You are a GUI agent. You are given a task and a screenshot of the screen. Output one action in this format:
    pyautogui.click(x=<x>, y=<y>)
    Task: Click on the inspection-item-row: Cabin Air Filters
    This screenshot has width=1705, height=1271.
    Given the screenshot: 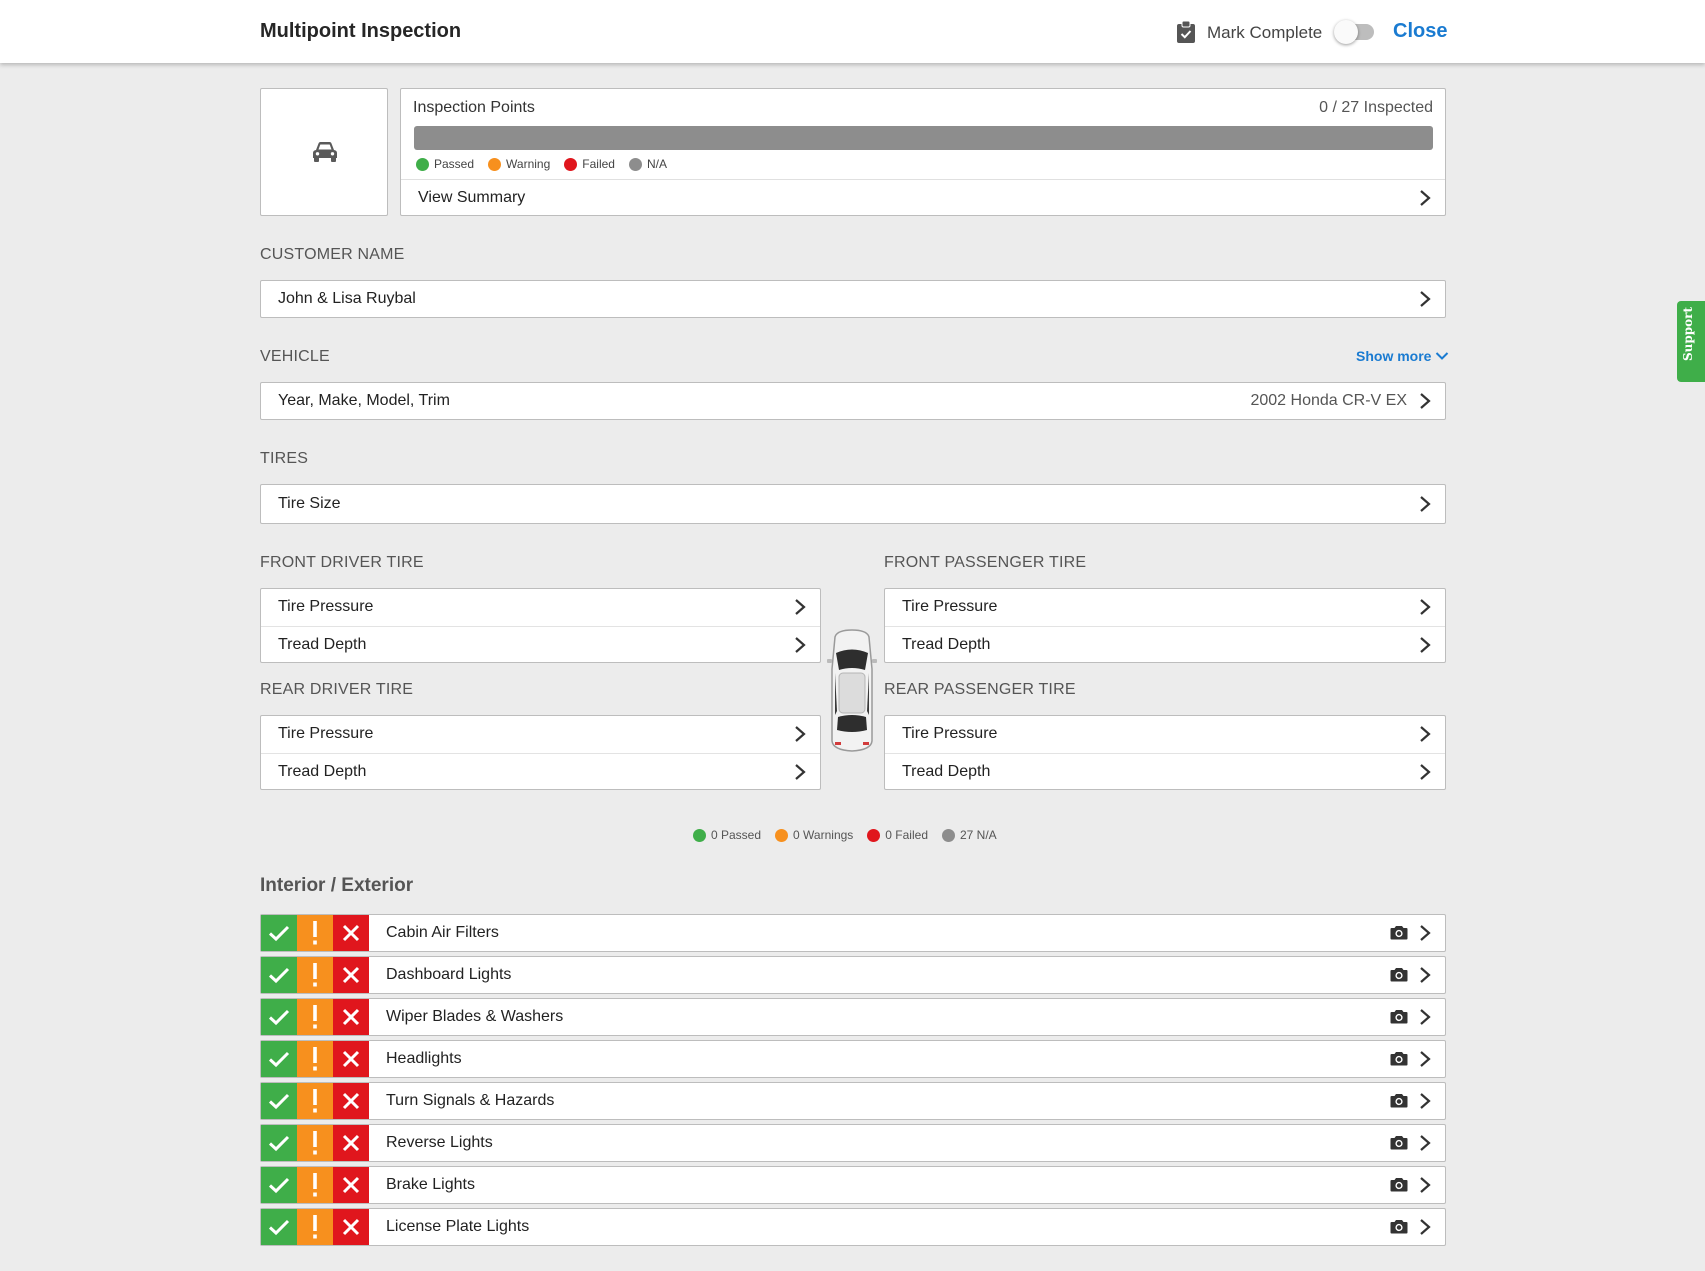 What is the action you would take?
    pyautogui.click(x=853, y=933)
    